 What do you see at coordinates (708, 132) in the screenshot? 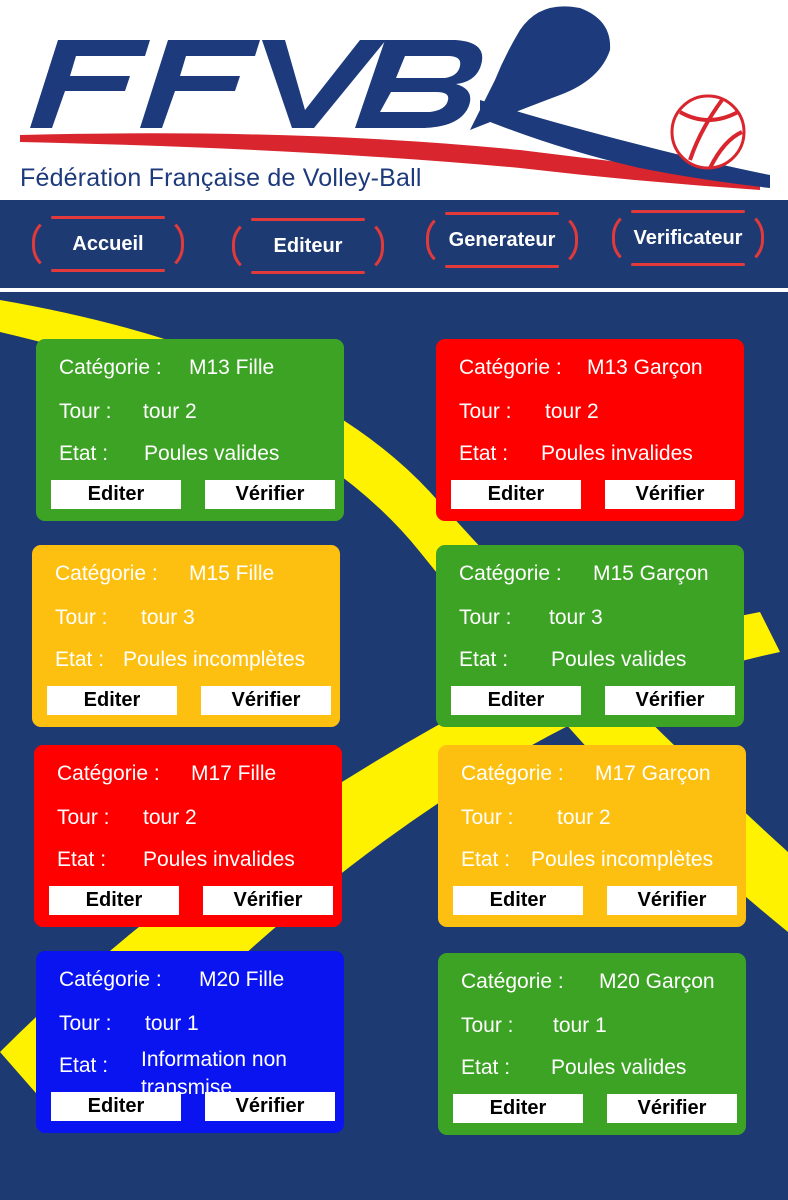
I see `volleyball-icon` at bounding box center [708, 132].